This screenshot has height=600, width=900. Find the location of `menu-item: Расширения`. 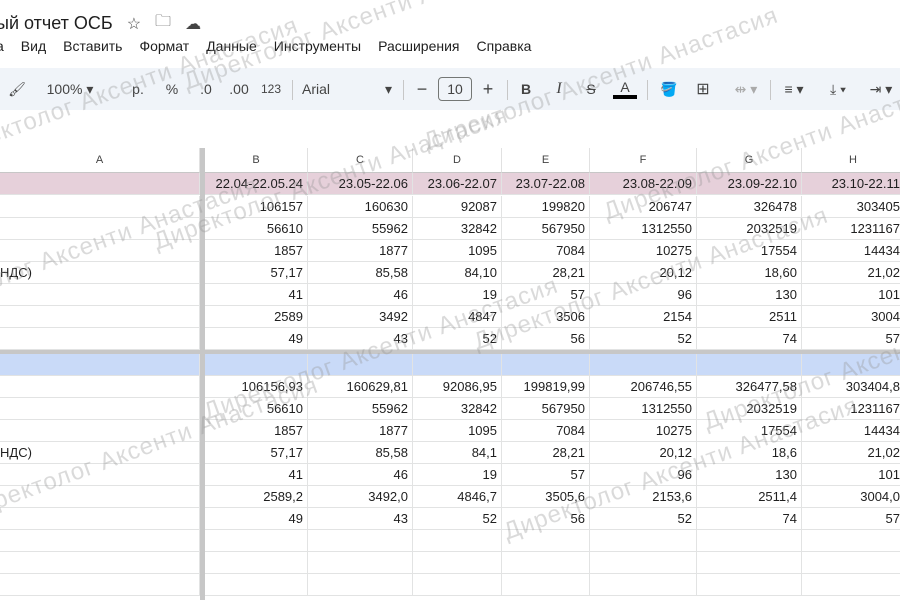

menu-item: Расширения is located at coordinates (418, 46).